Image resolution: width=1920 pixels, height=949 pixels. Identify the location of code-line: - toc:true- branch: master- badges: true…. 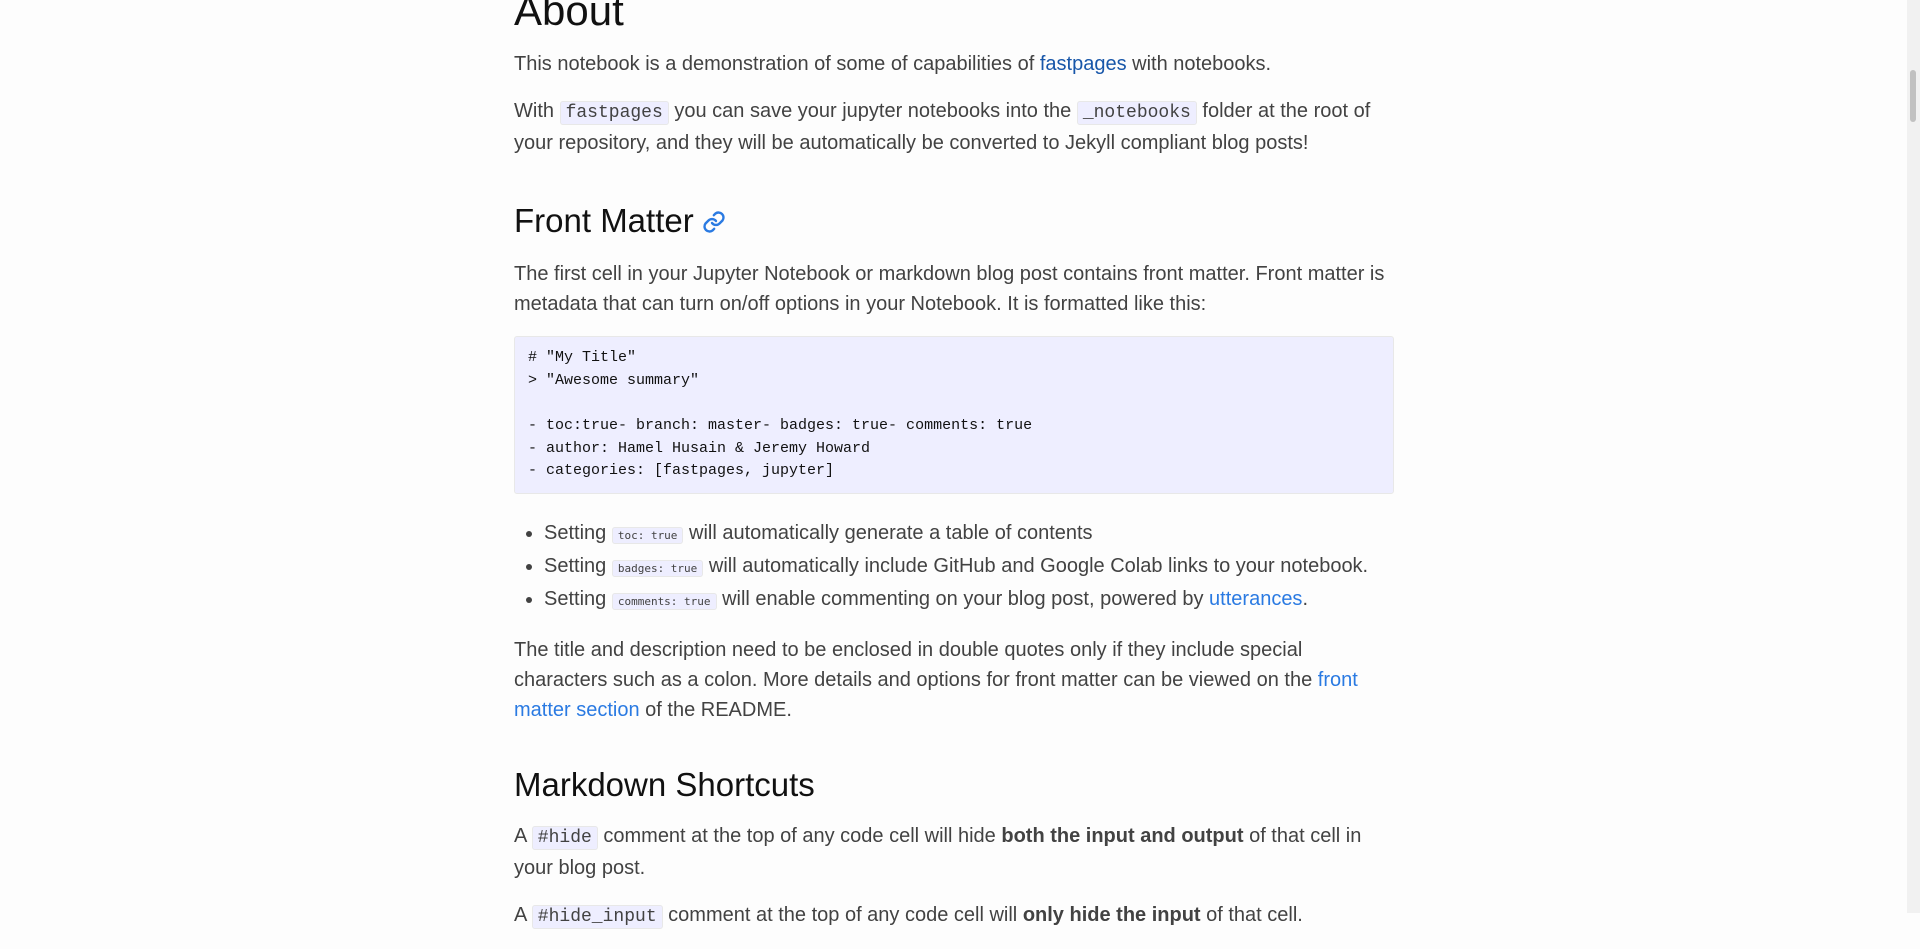
(780, 426).